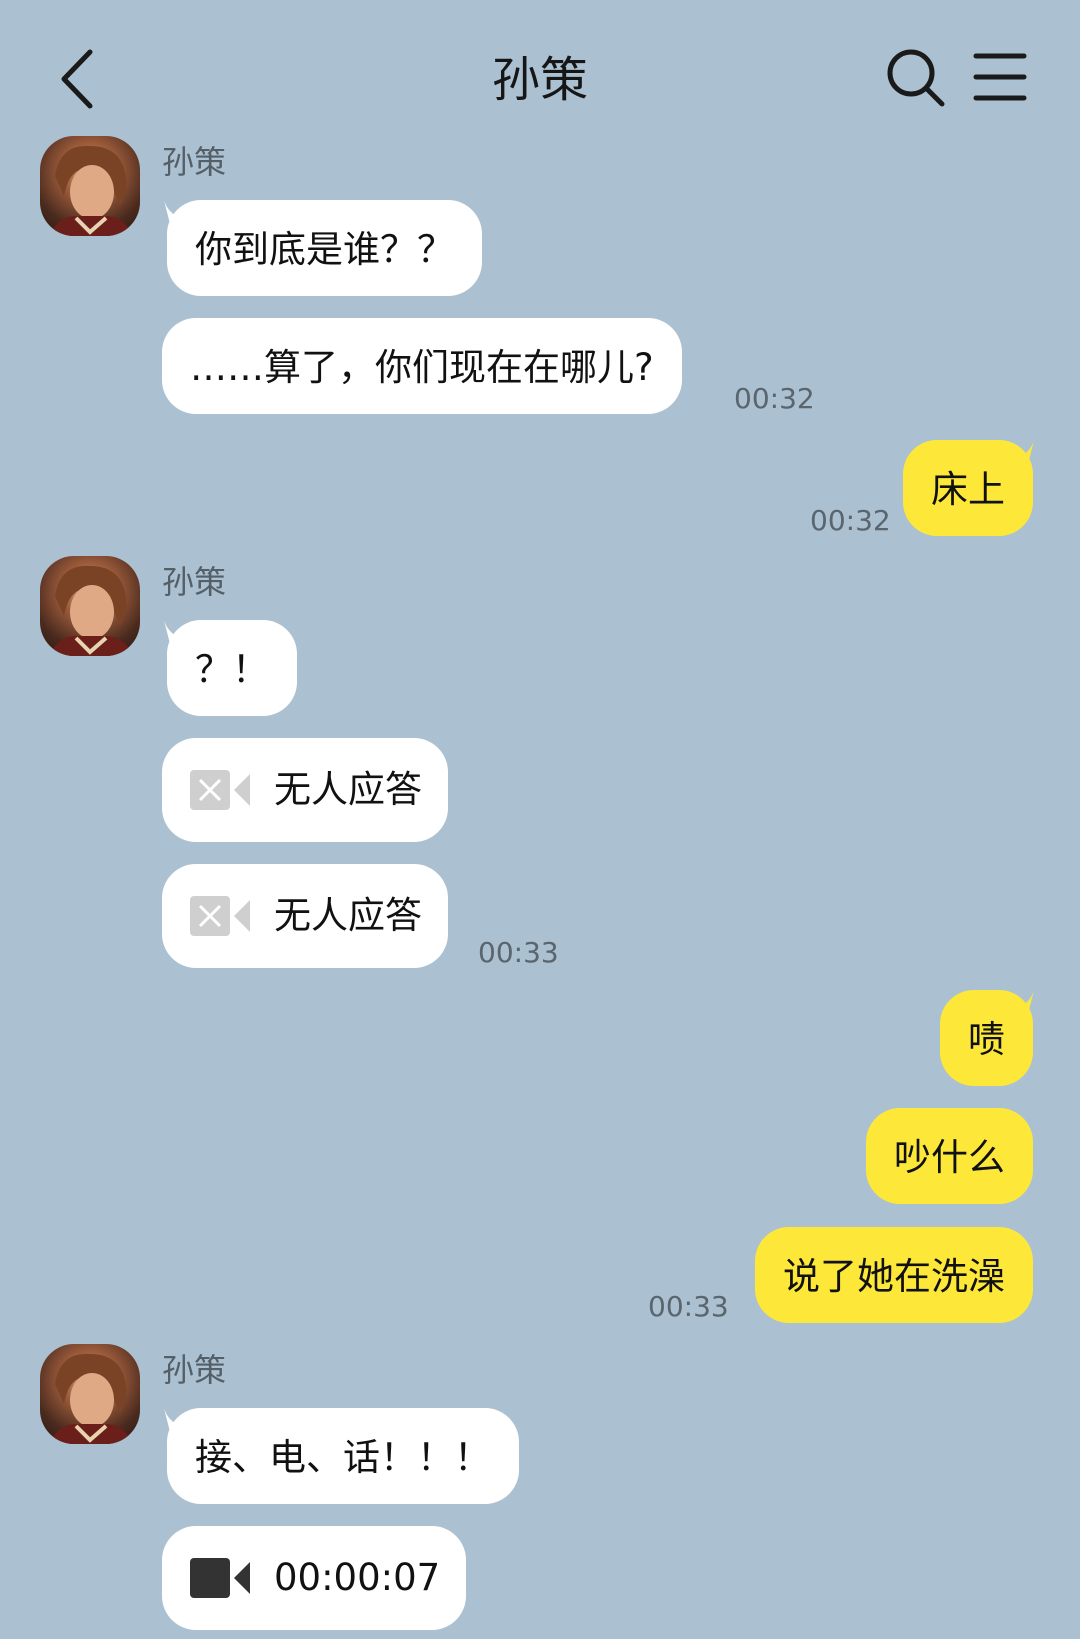 The height and width of the screenshot is (1639, 1080). What do you see at coordinates (357, 1577) in the screenshot?
I see `call-duration-text: 00:00:07` at bounding box center [357, 1577].